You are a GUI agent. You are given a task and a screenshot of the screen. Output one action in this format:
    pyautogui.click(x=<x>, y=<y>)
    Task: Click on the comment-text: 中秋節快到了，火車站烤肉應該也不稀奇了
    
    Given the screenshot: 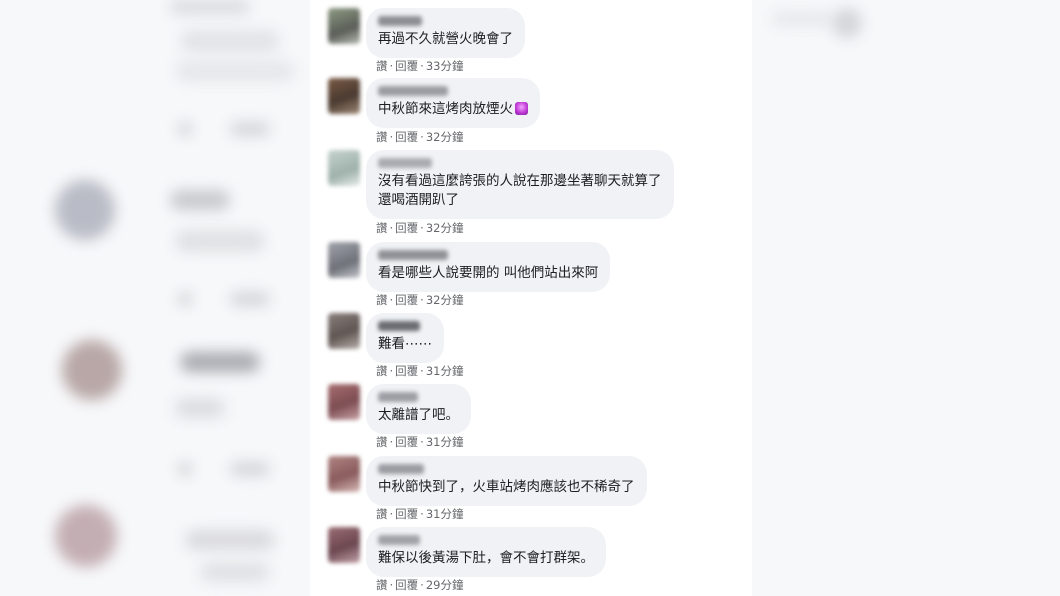 What is the action you would take?
    pyautogui.click(x=506, y=487)
    